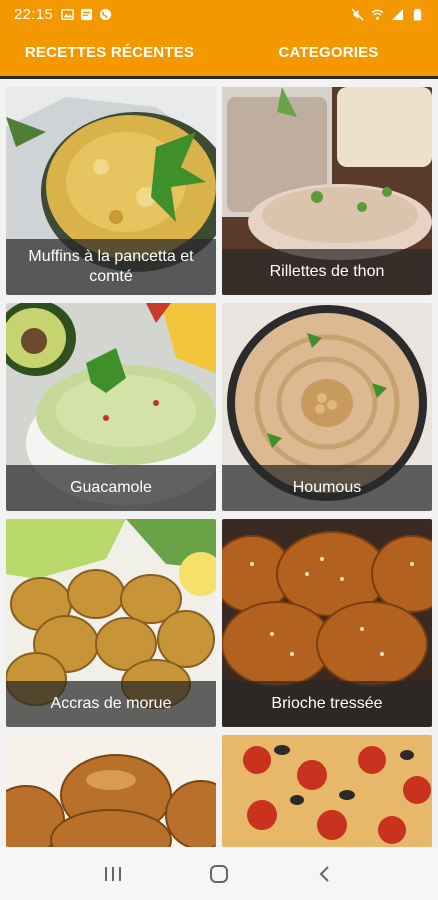  What do you see at coordinates (397, 14) in the screenshot?
I see `signal-icon` at bounding box center [397, 14].